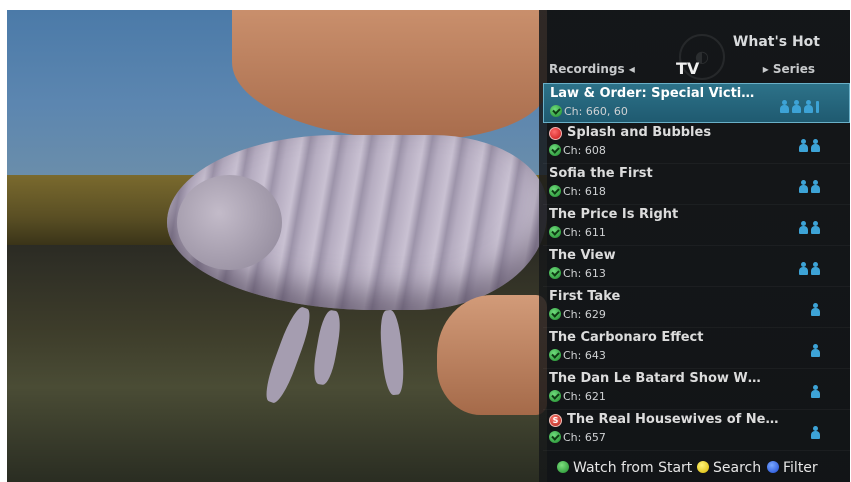 This screenshot has width=851, height=482. What do you see at coordinates (696, 307) in the screenshot?
I see `listing-row: First Take Ch: 629` at bounding box center [696, 307].